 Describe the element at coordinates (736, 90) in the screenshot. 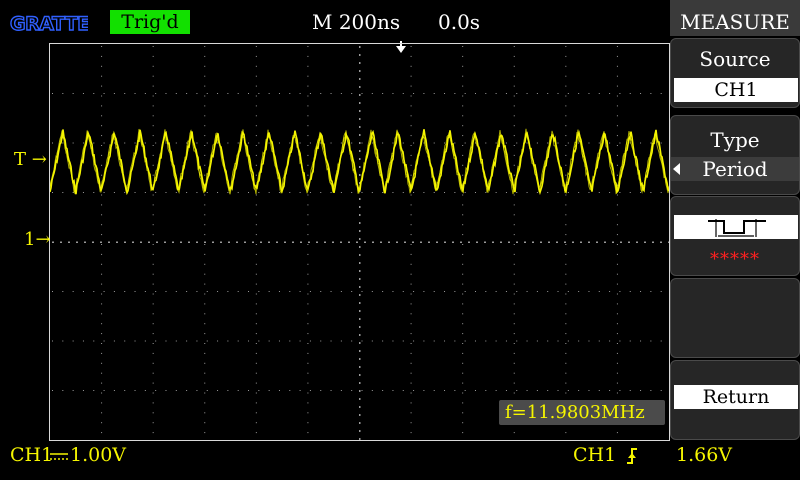

I see `source-value: CH1` at that location.